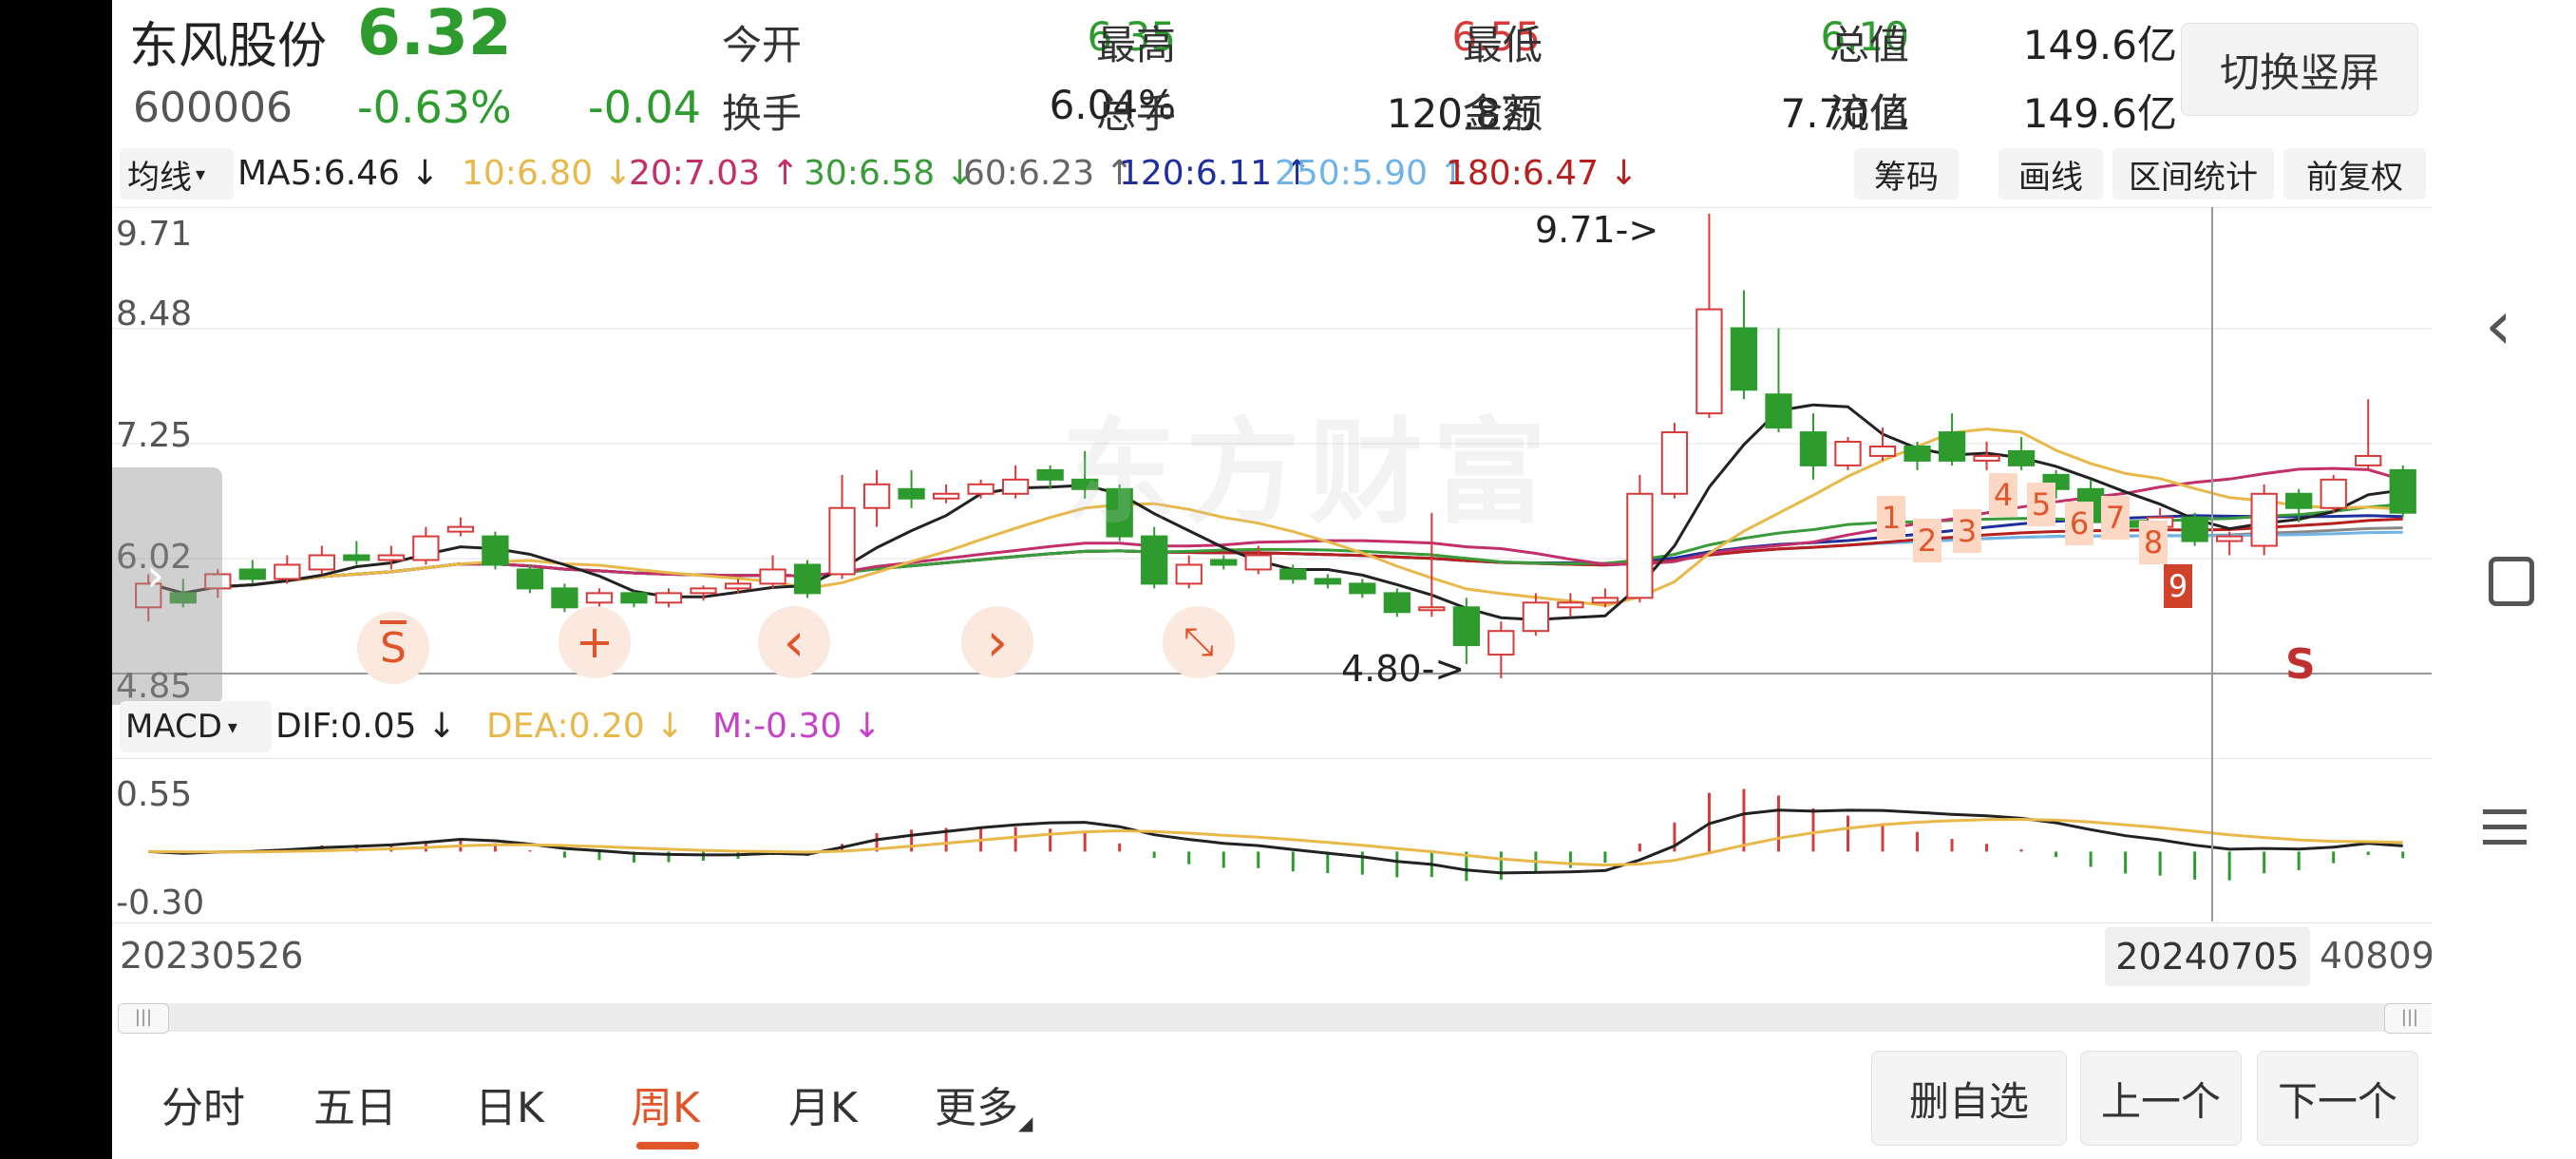 Image resolution: width=2576 pixels, height=1159 pixels. I want to click on macd-selector: MACD ▾, so click(196, 726).